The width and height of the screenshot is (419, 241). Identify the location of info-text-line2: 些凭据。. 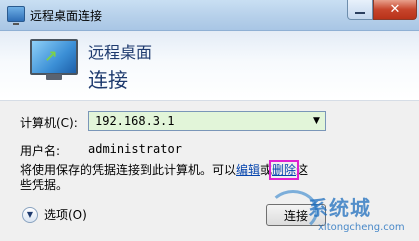
(44, 185).